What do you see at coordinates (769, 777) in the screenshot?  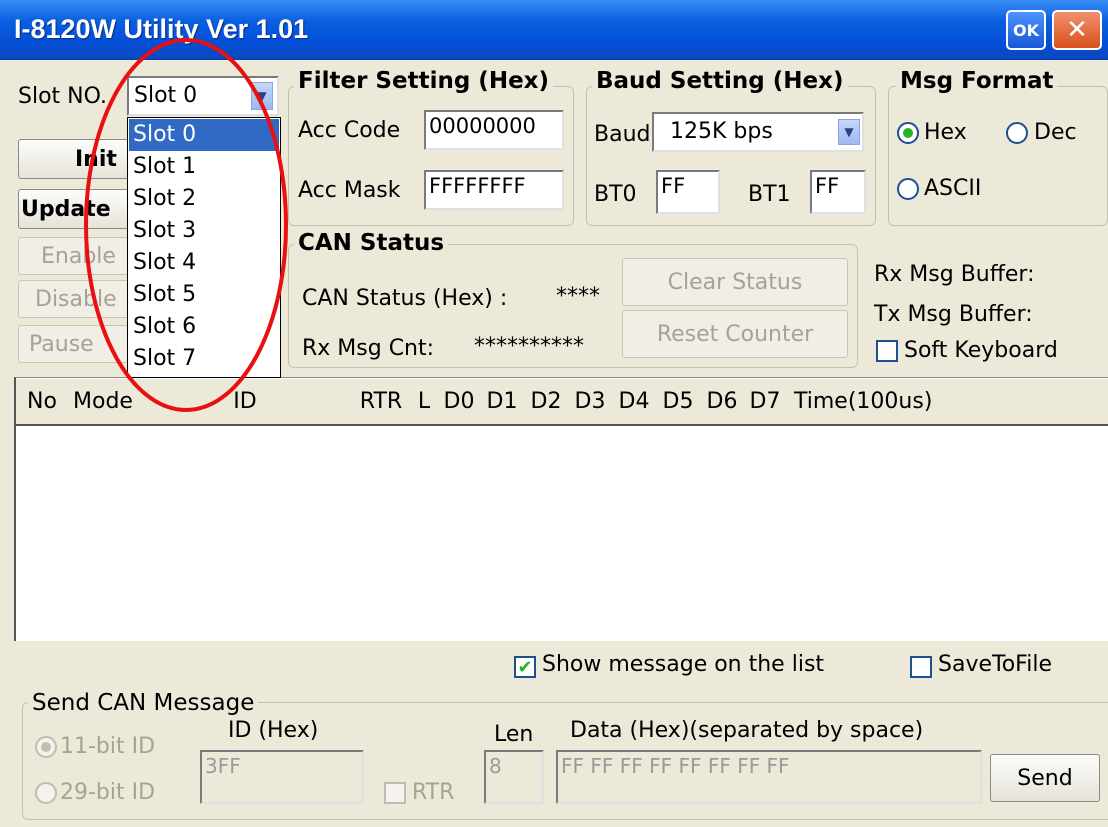 I see `data-hex-field: FF FF FF FF FF FF FF FF` at bounding box center [769, 777].